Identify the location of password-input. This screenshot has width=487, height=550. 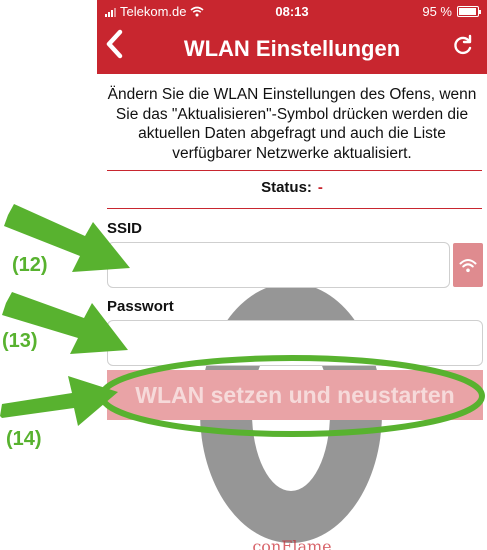
(295, 343).